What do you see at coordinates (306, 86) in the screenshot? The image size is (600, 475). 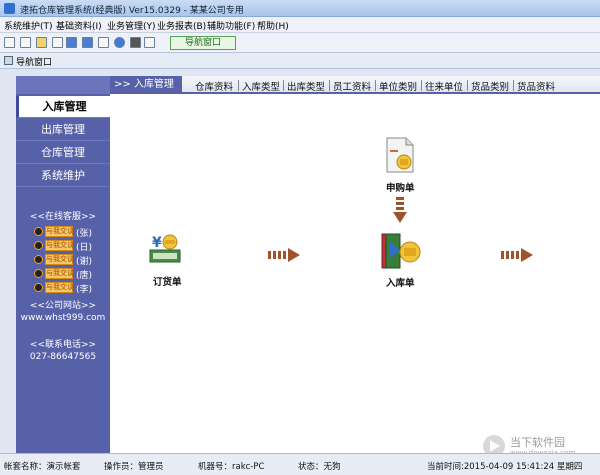 I see `link-outbound-type: 出库类型` at bounding box center [306, 86].